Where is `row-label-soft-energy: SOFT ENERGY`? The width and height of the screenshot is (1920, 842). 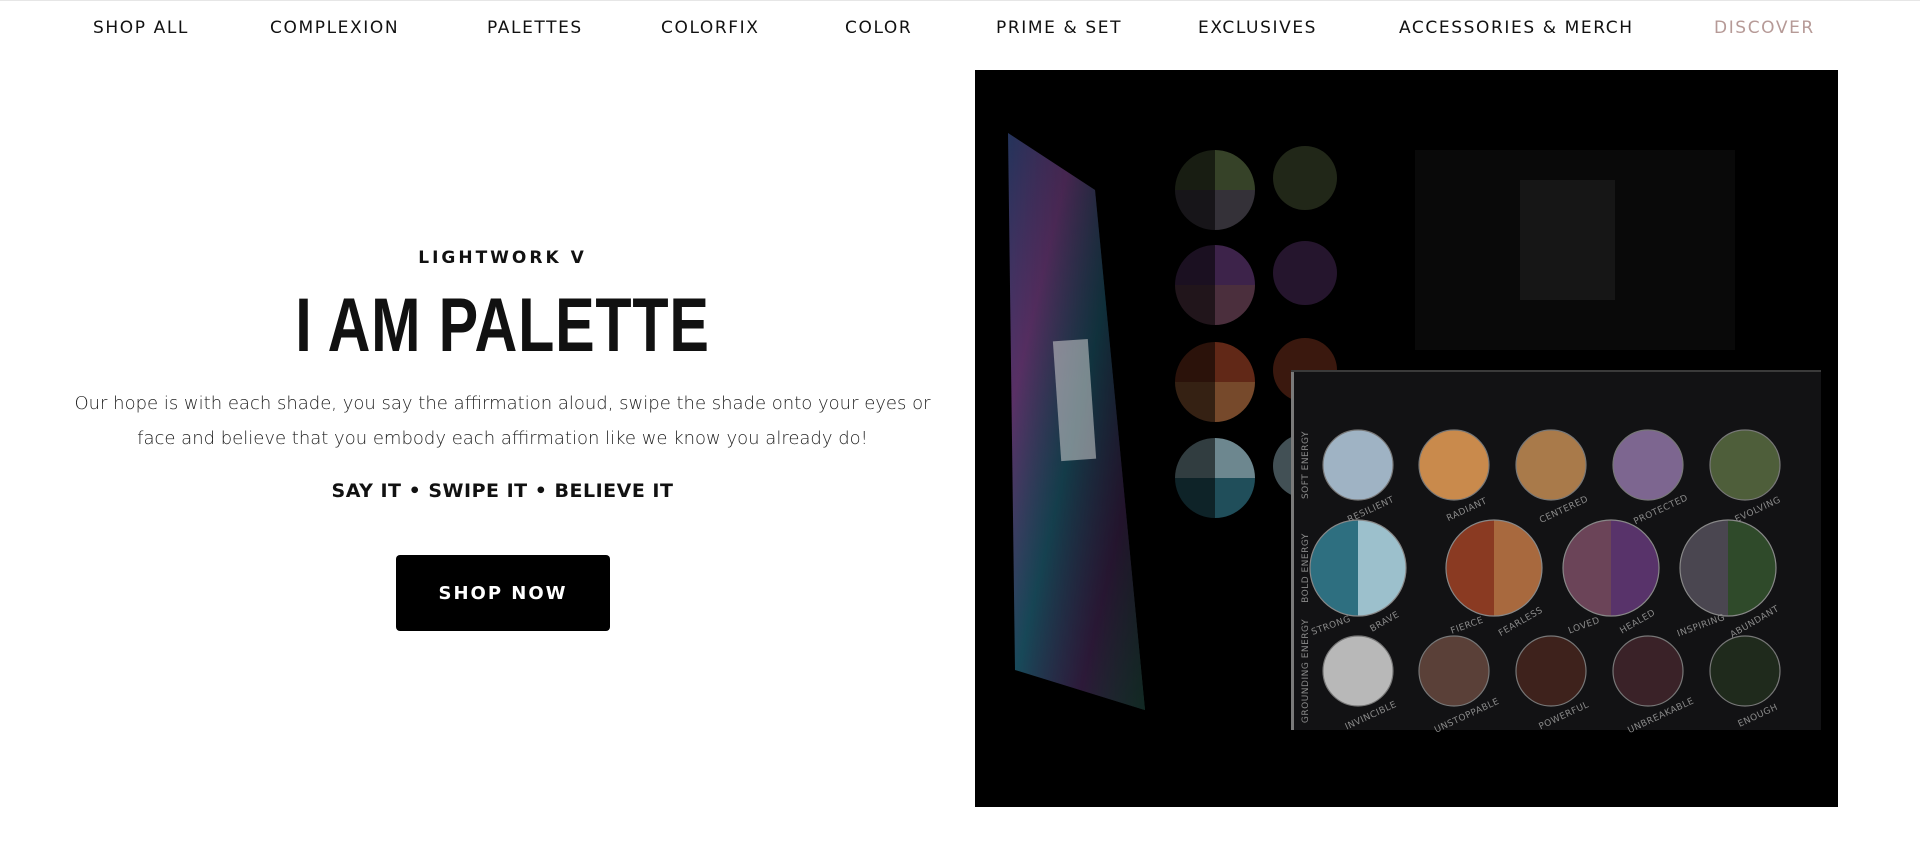 row-label-soft-energy: SOFT ENERGY is located at coordinates (1306, 465).